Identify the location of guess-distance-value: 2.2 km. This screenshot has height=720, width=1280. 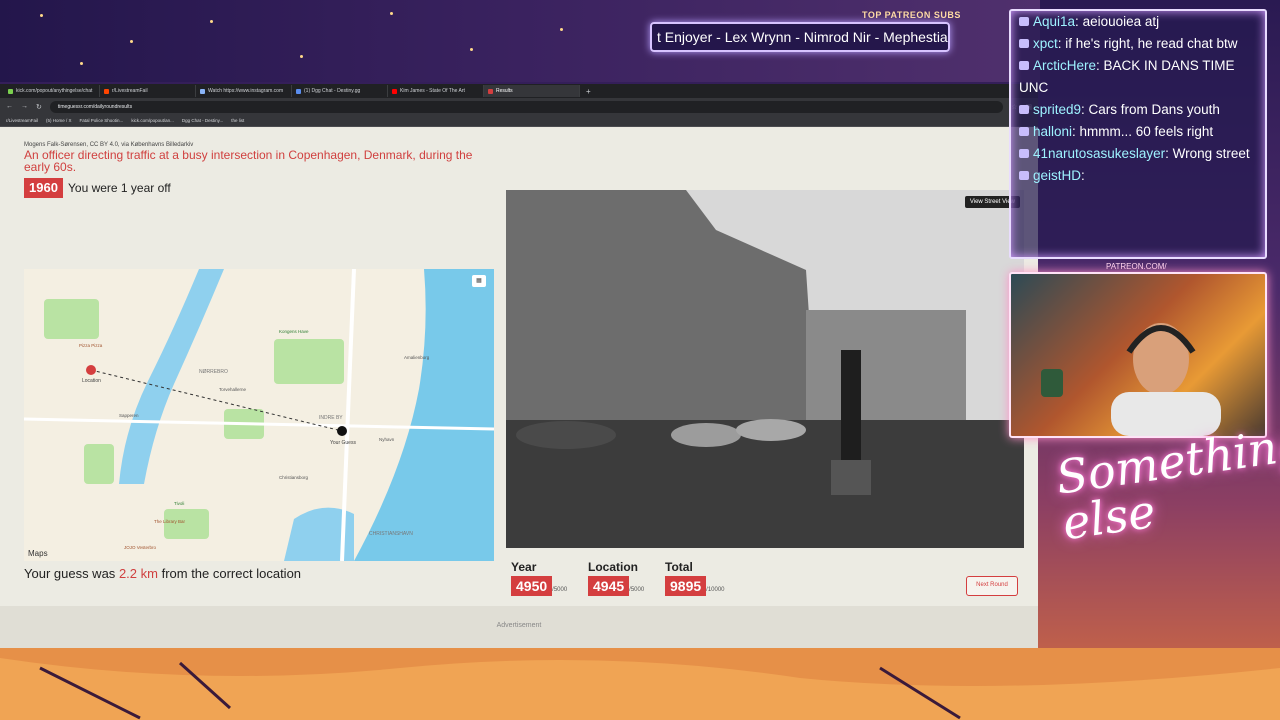
(138, 573).